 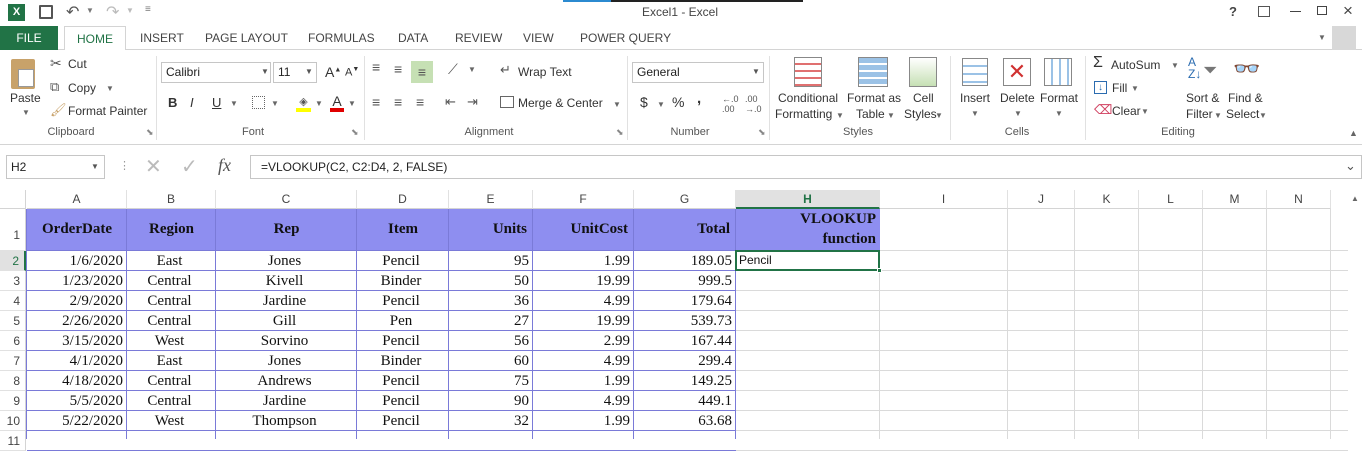 I want to click on table-cell: 3/15/2020, so click(x=75, y=341).